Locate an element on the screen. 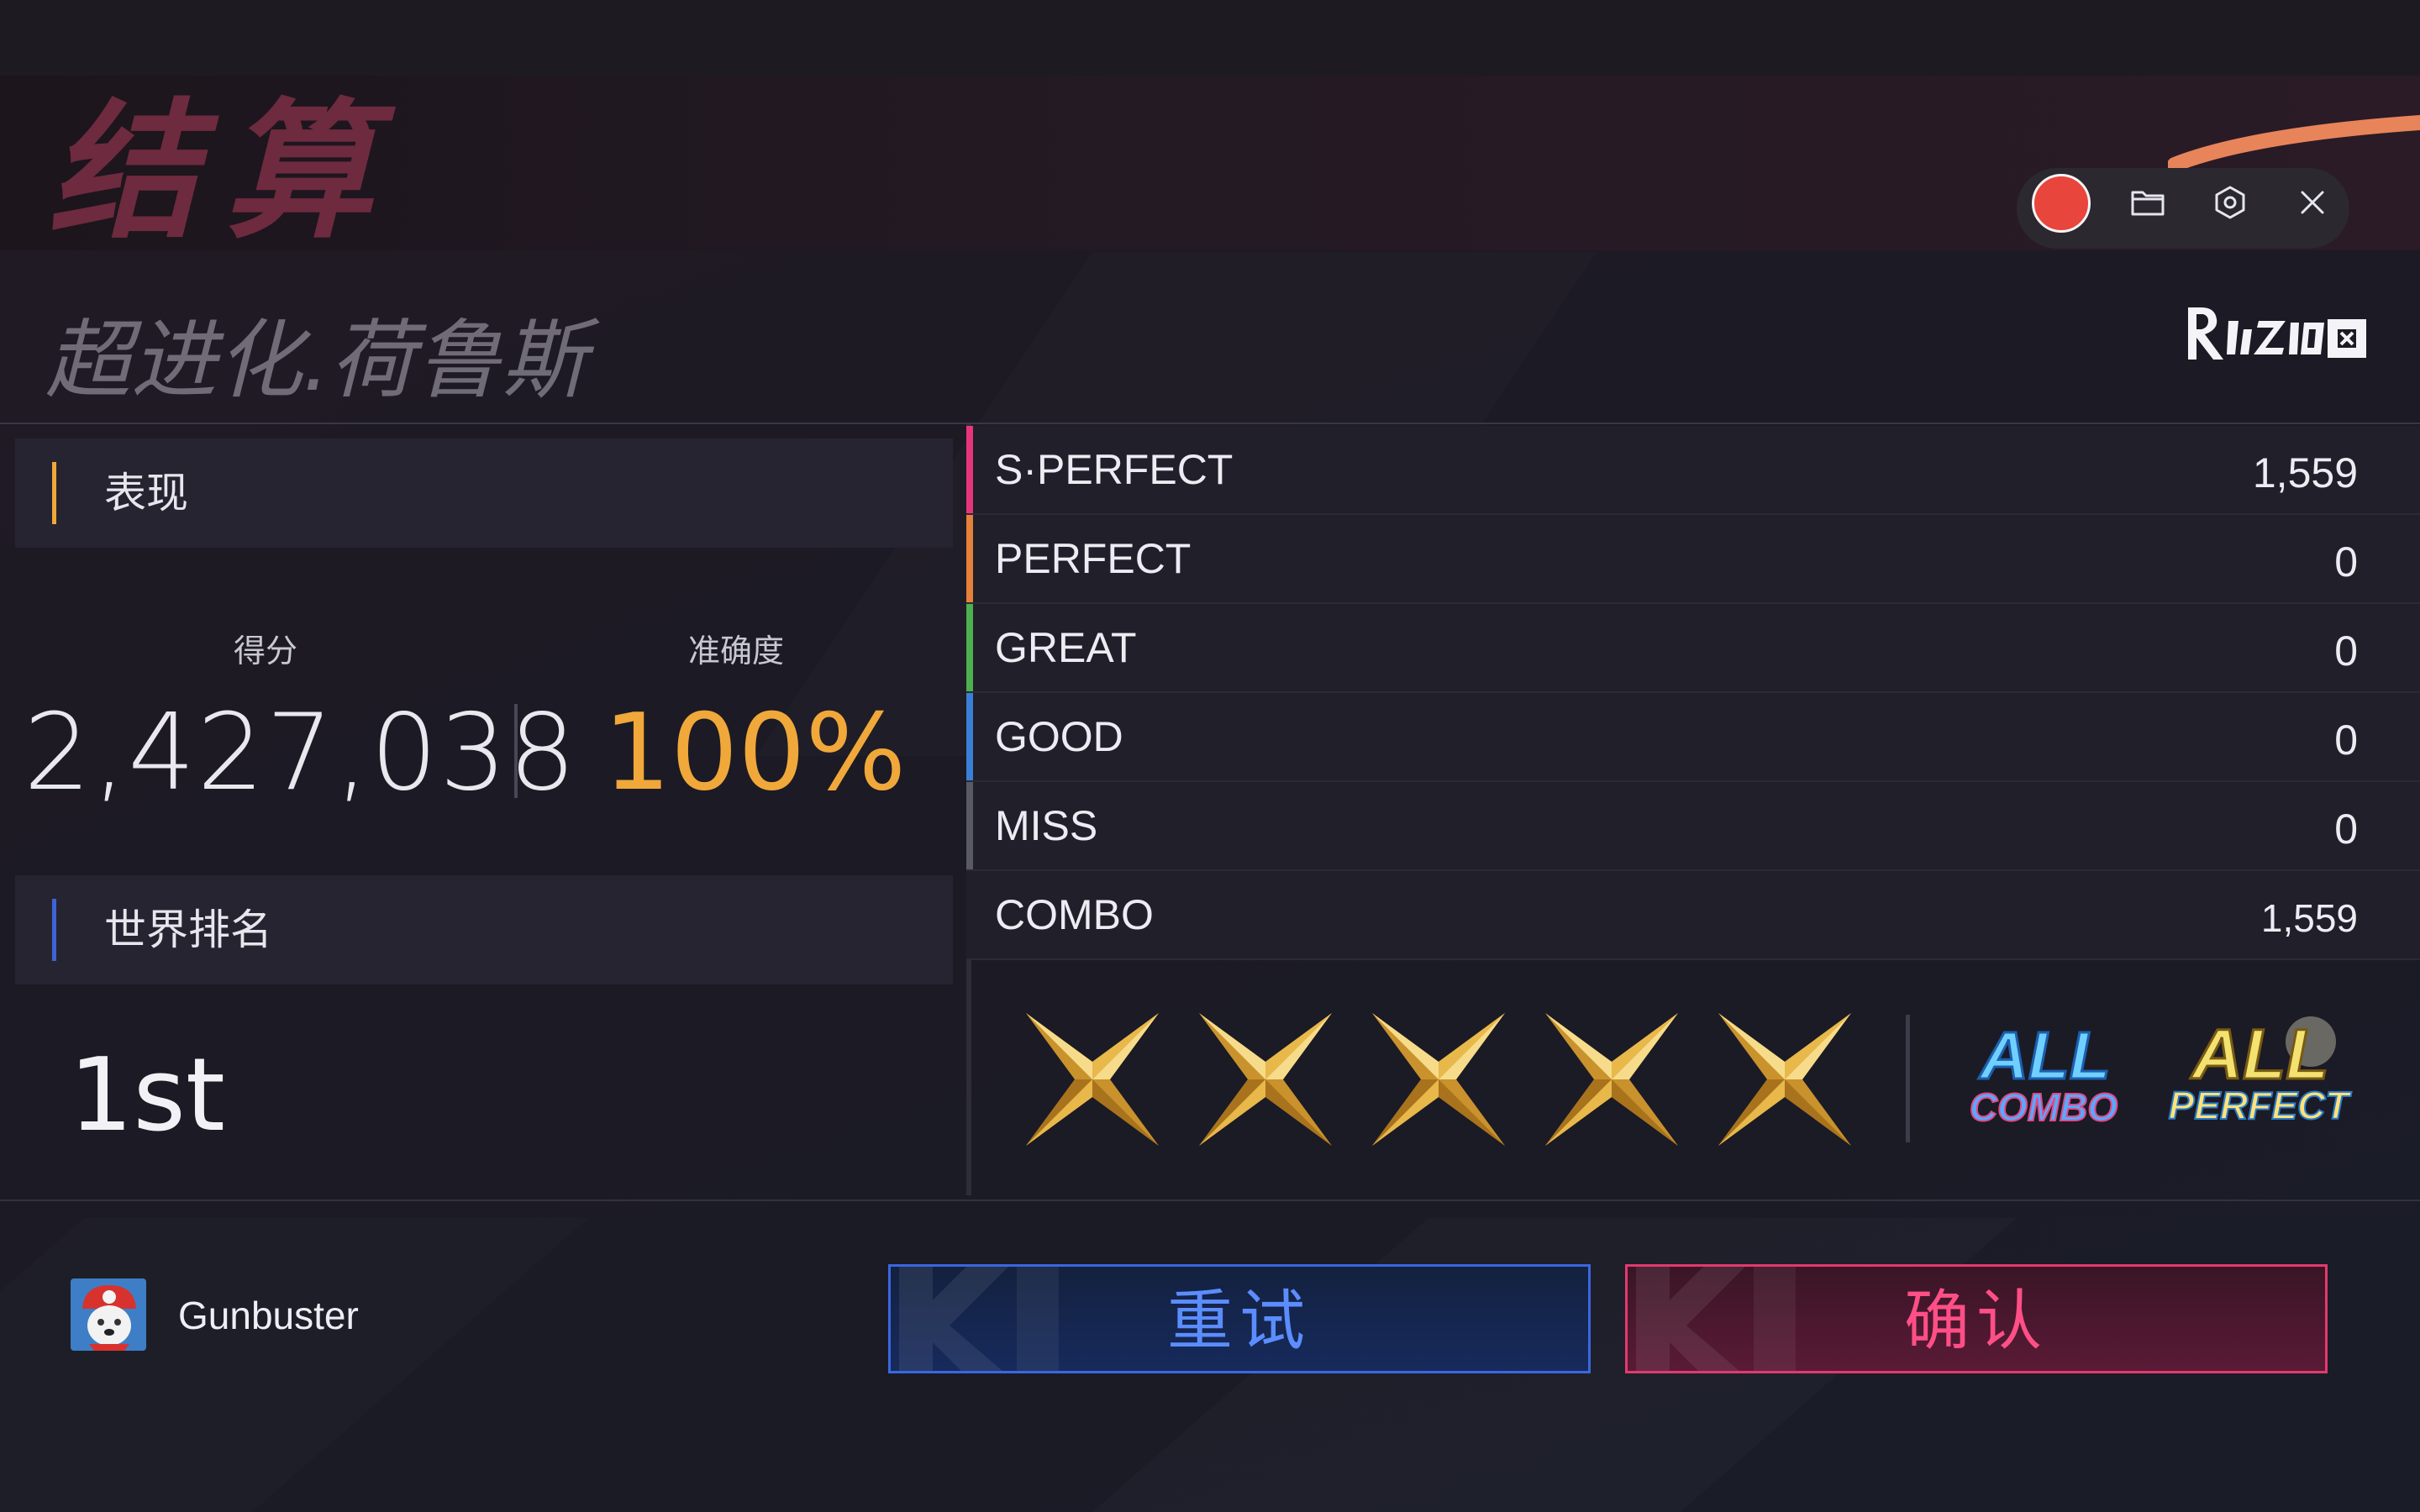 Image resolution: width=2420 pixels, height=1512 pixels. top-divider is located at coordinates (1210, 423).